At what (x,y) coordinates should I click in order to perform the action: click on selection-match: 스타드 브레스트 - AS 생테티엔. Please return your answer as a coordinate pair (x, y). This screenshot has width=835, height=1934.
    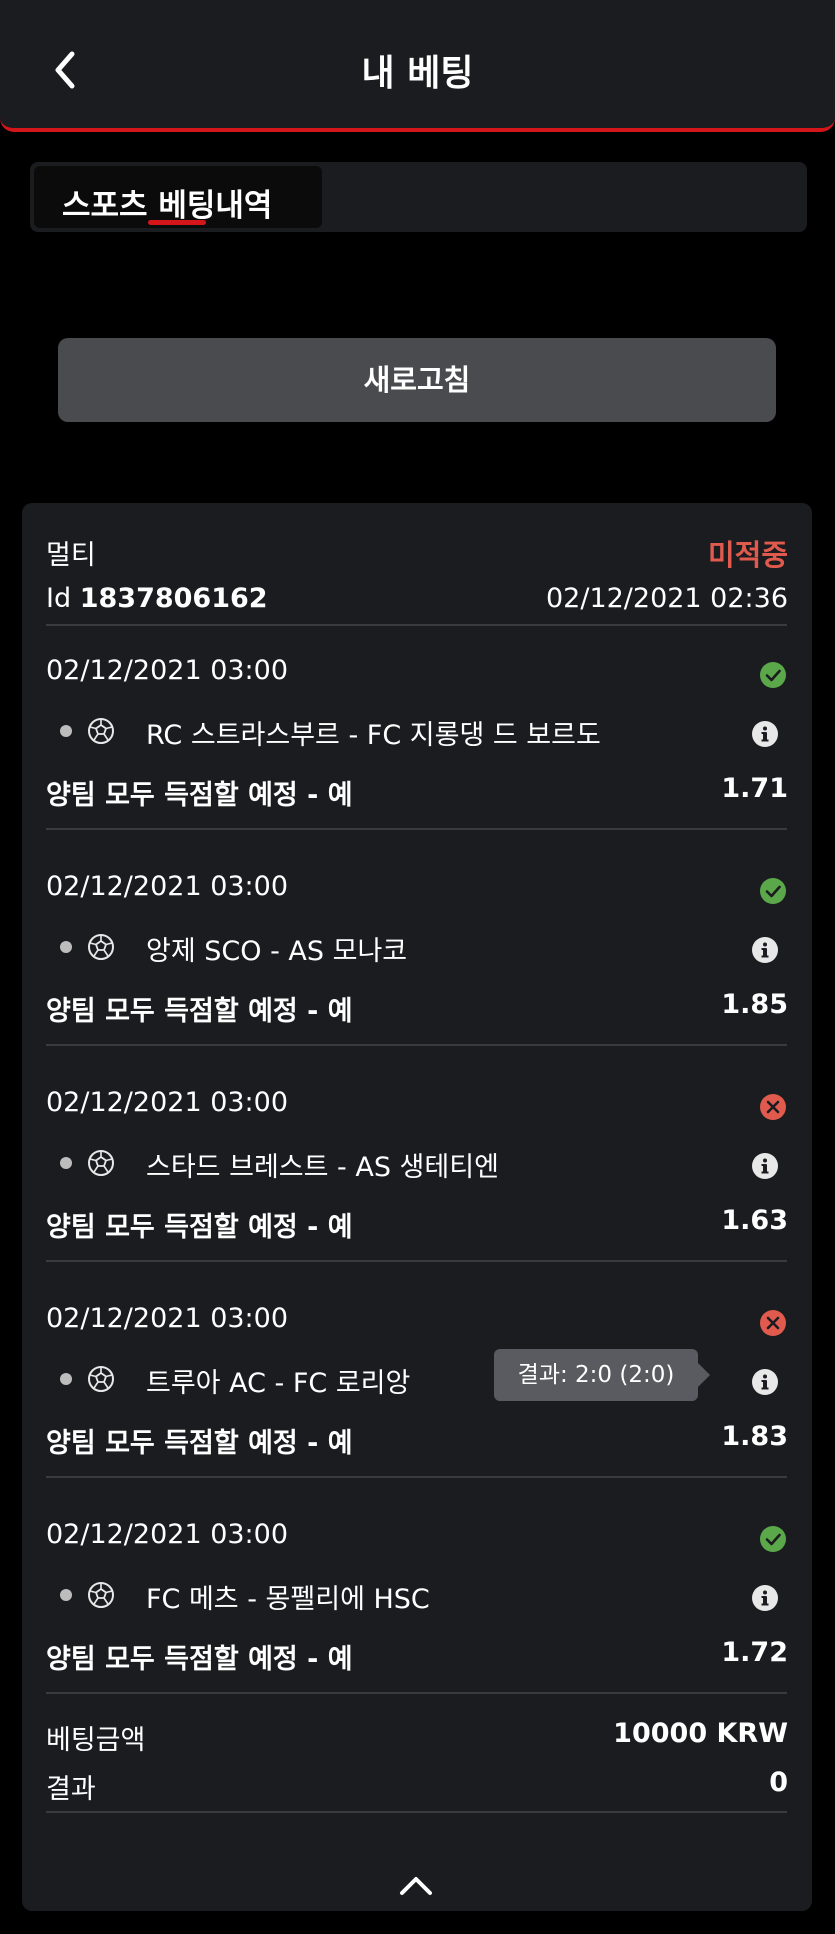
    Looking at the image, I should click on (322, 1167).